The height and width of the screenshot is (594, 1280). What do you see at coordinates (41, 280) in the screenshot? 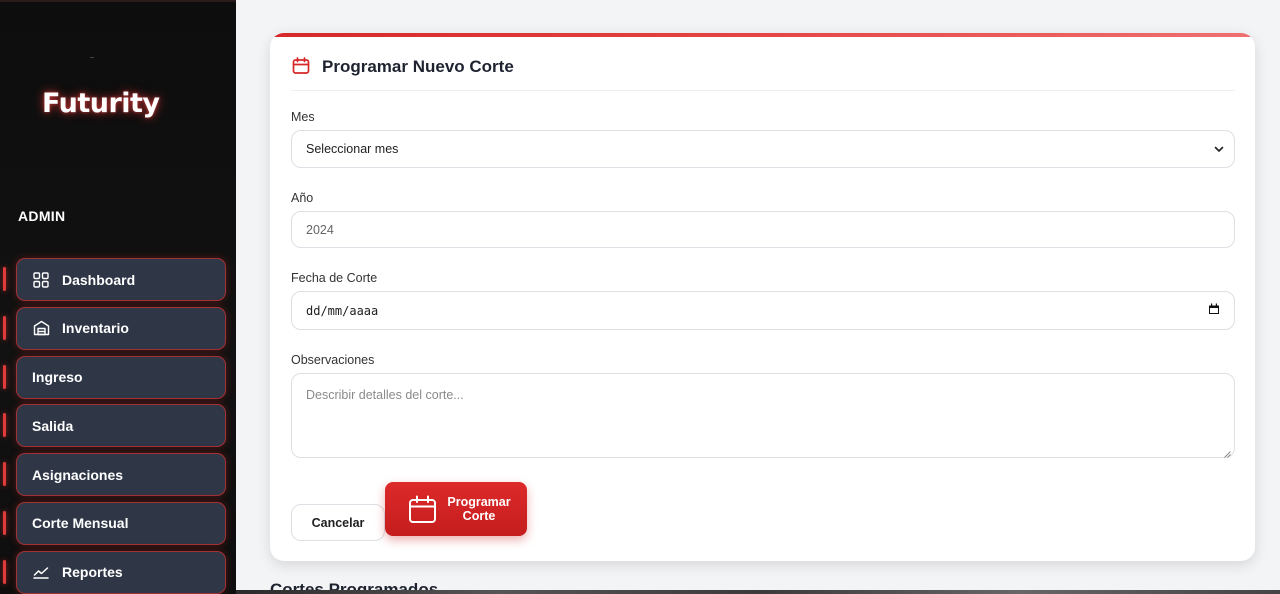
I see `grid-icon` at bounding box center [41, 280].